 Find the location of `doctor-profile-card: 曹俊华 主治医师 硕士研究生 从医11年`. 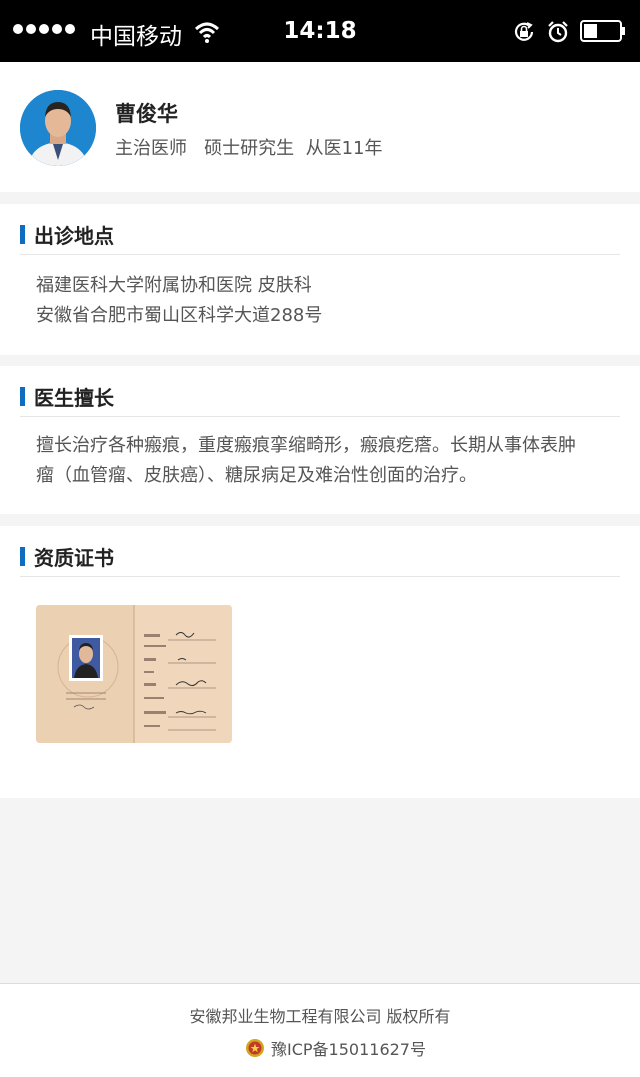

doctor-profile-card: 曹俊华 主治医师 硕士研究生 从医11年 is located at coordinates (320, 127).